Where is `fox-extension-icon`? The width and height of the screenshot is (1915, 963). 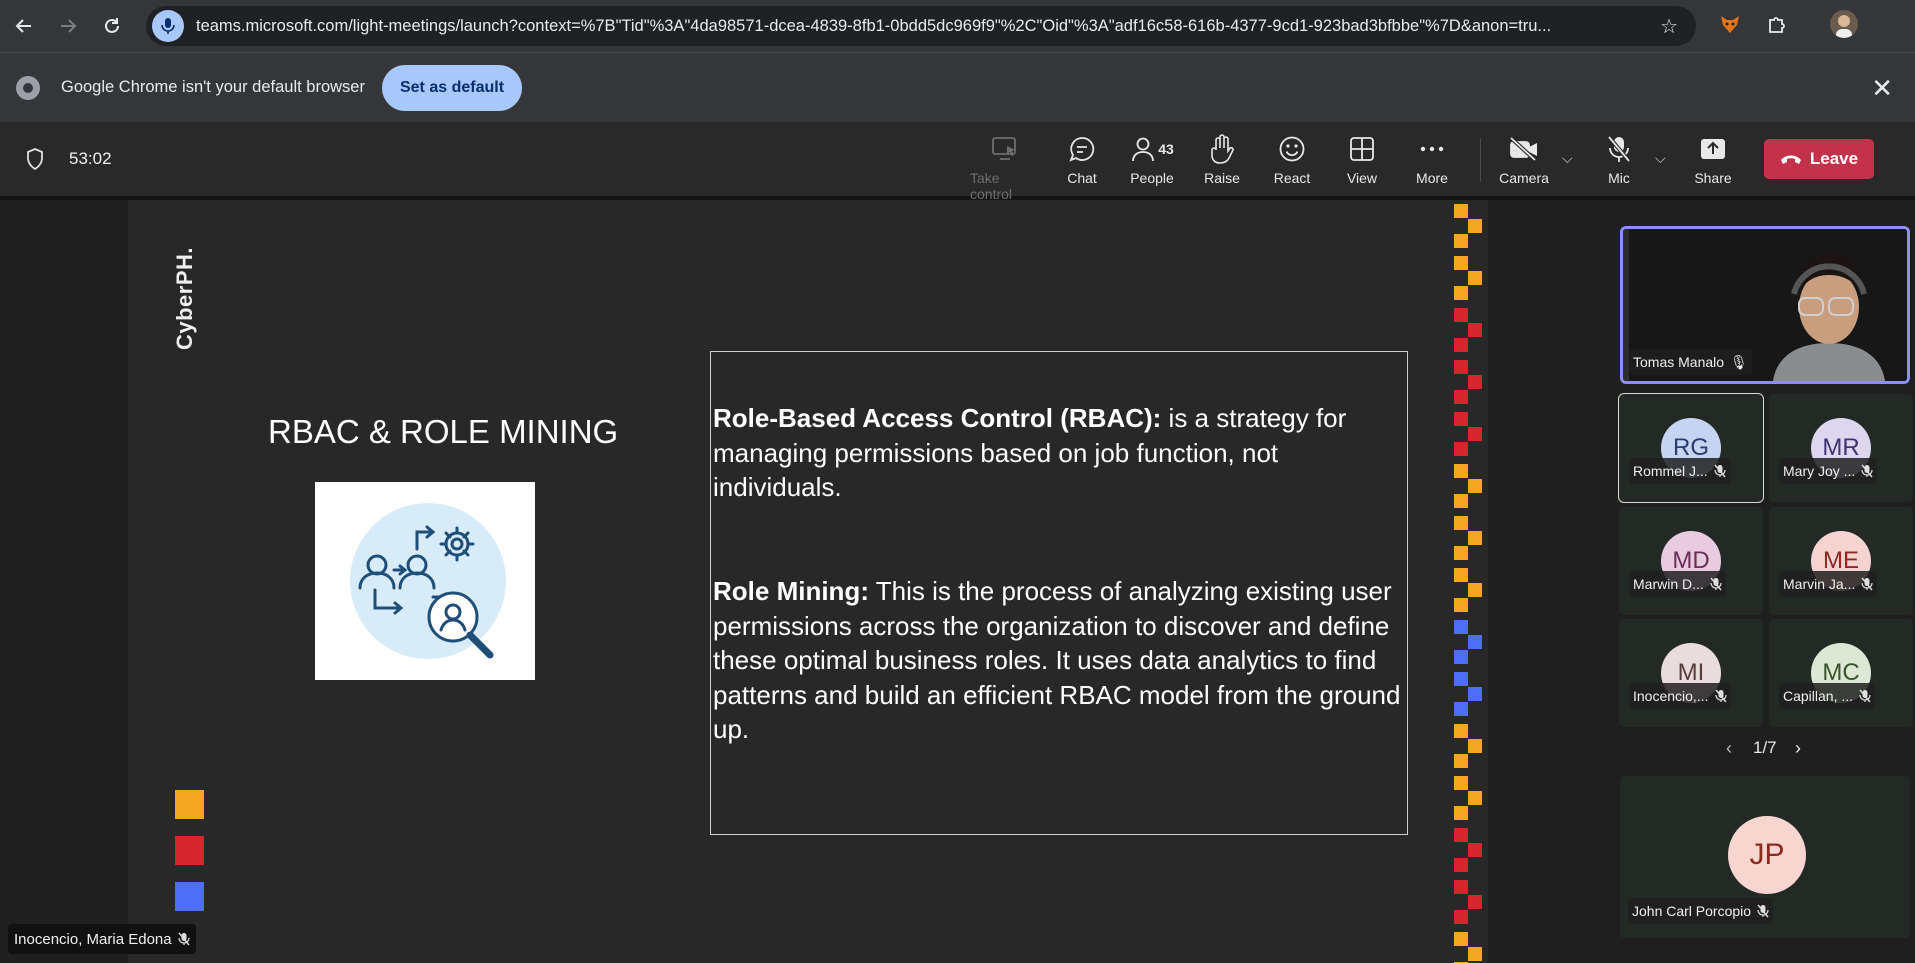
fox-extension-icon is located at coordinates (1730, 24).